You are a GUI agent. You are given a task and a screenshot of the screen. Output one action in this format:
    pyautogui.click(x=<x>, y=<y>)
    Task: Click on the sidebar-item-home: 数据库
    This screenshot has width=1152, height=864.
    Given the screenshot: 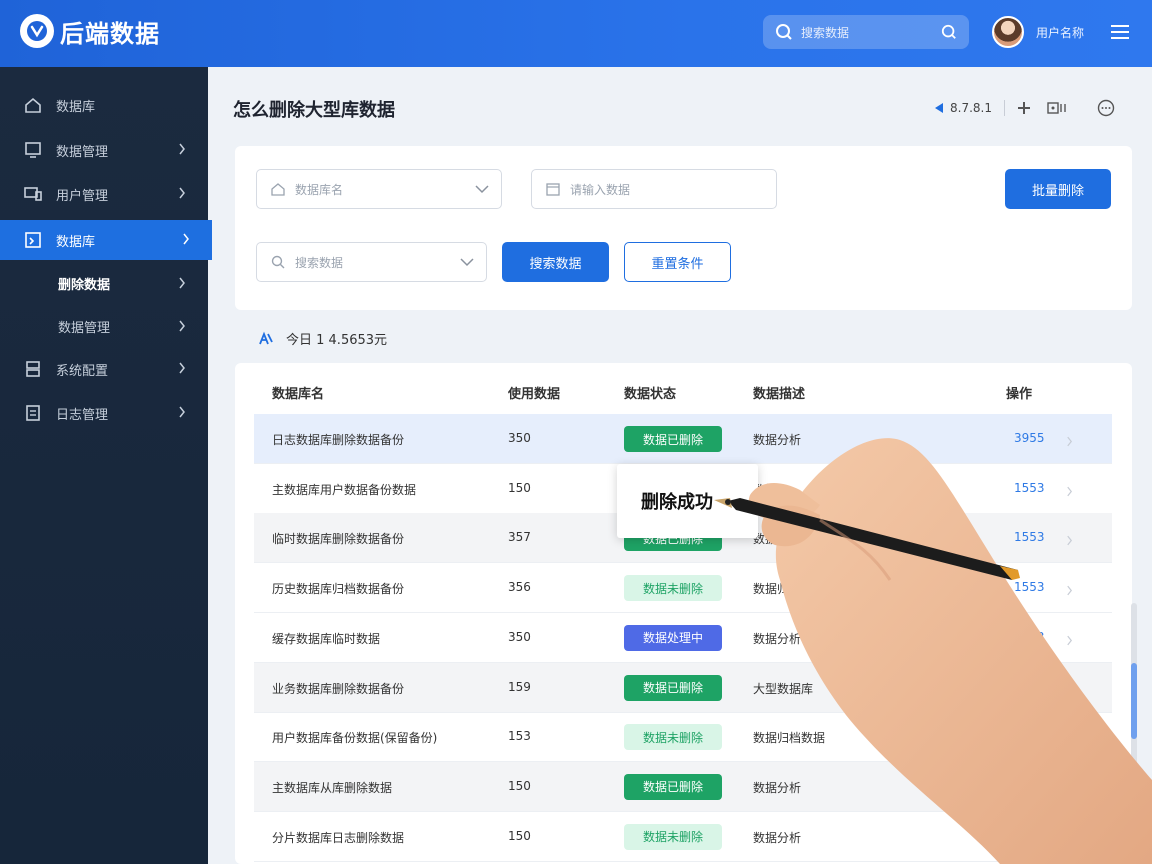 What is the action you would take?
    pyautogui.click(x=104, y=105)
    